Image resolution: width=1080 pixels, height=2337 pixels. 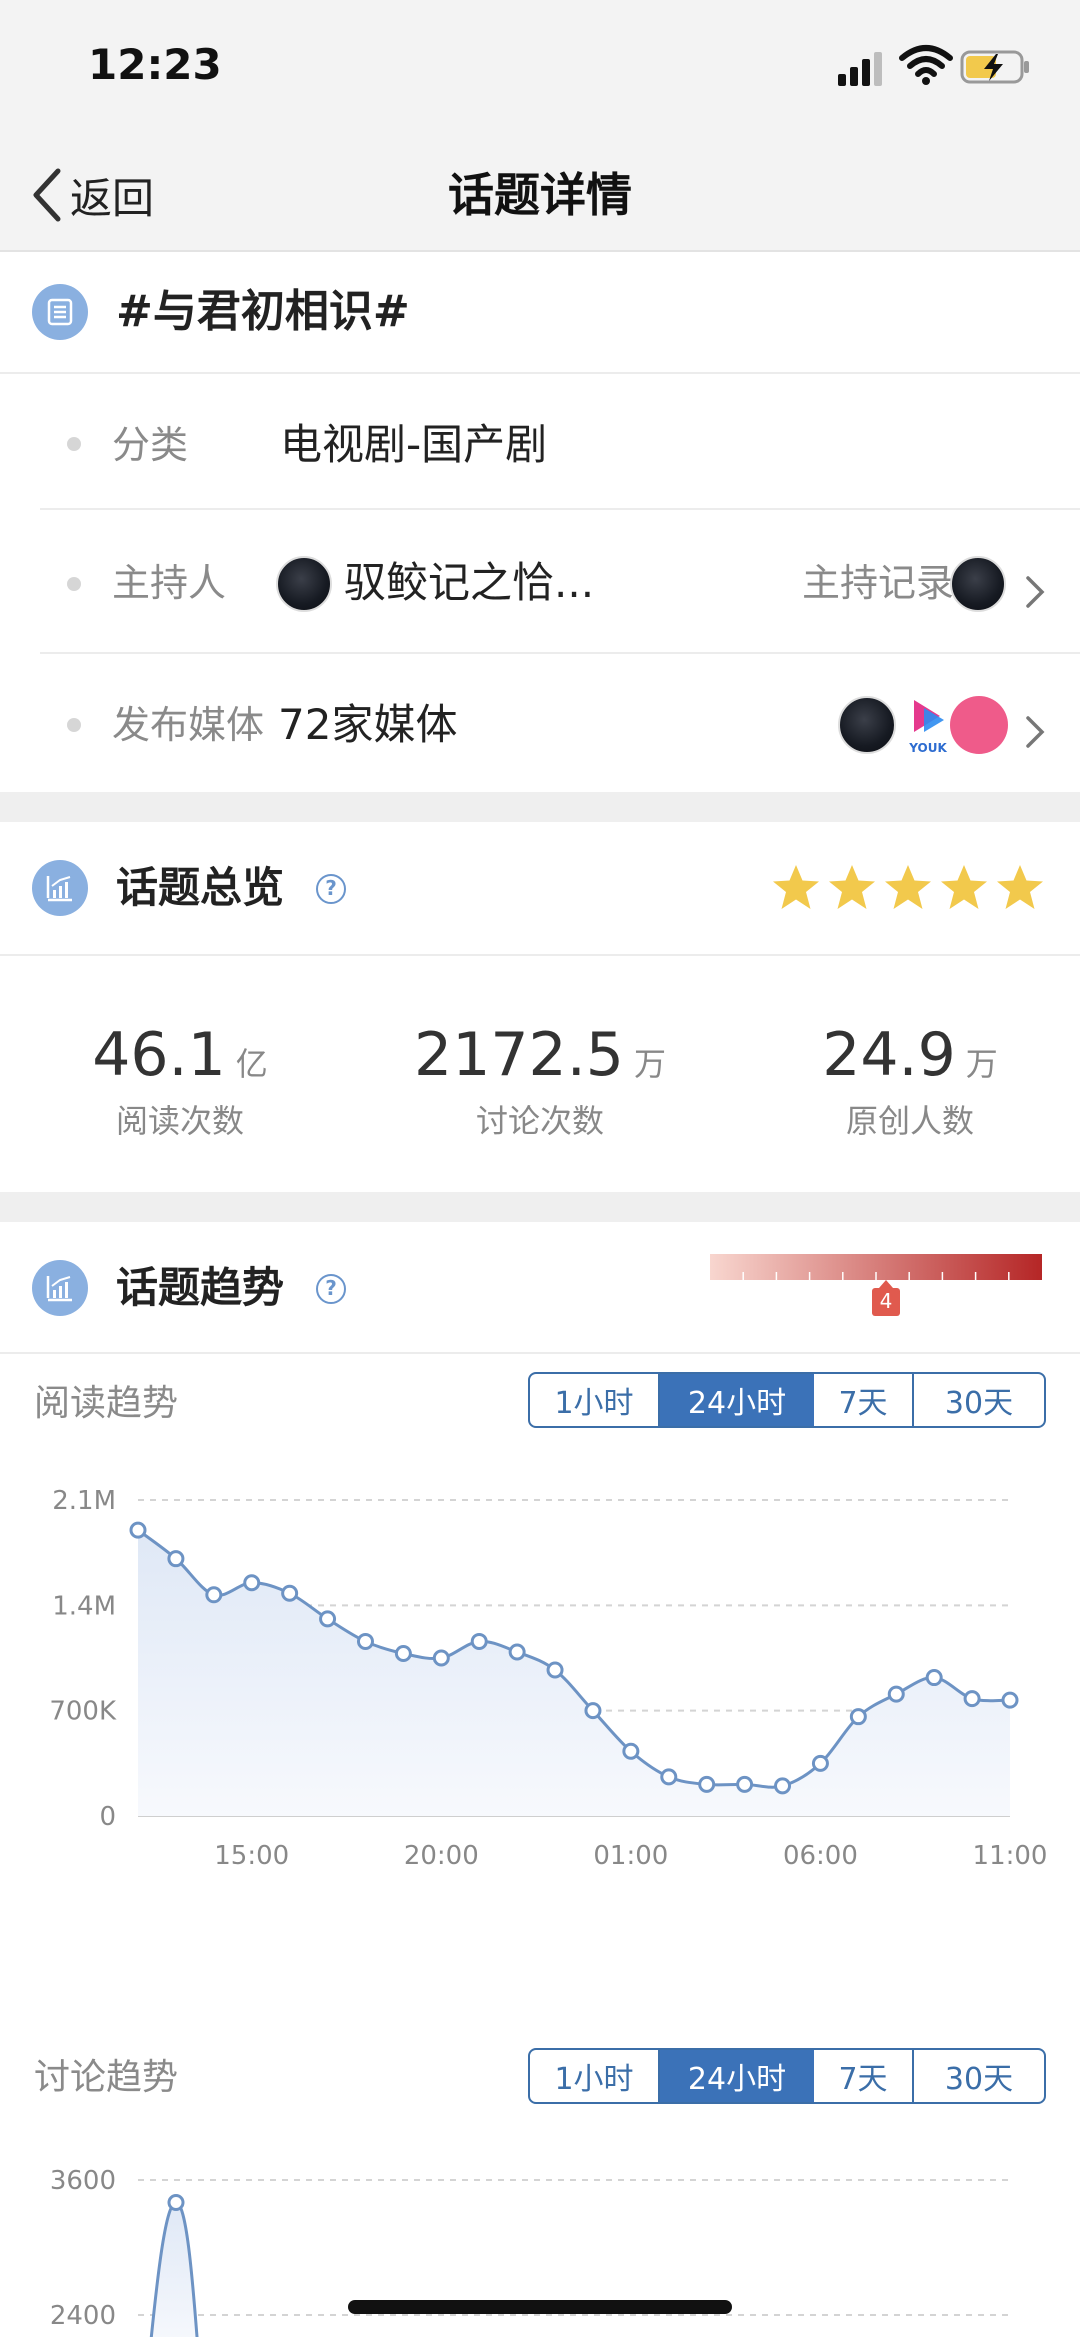 I want to click on read-range-selector: 1小时 24小时 7天 30天, so click(x=787, y=1400).